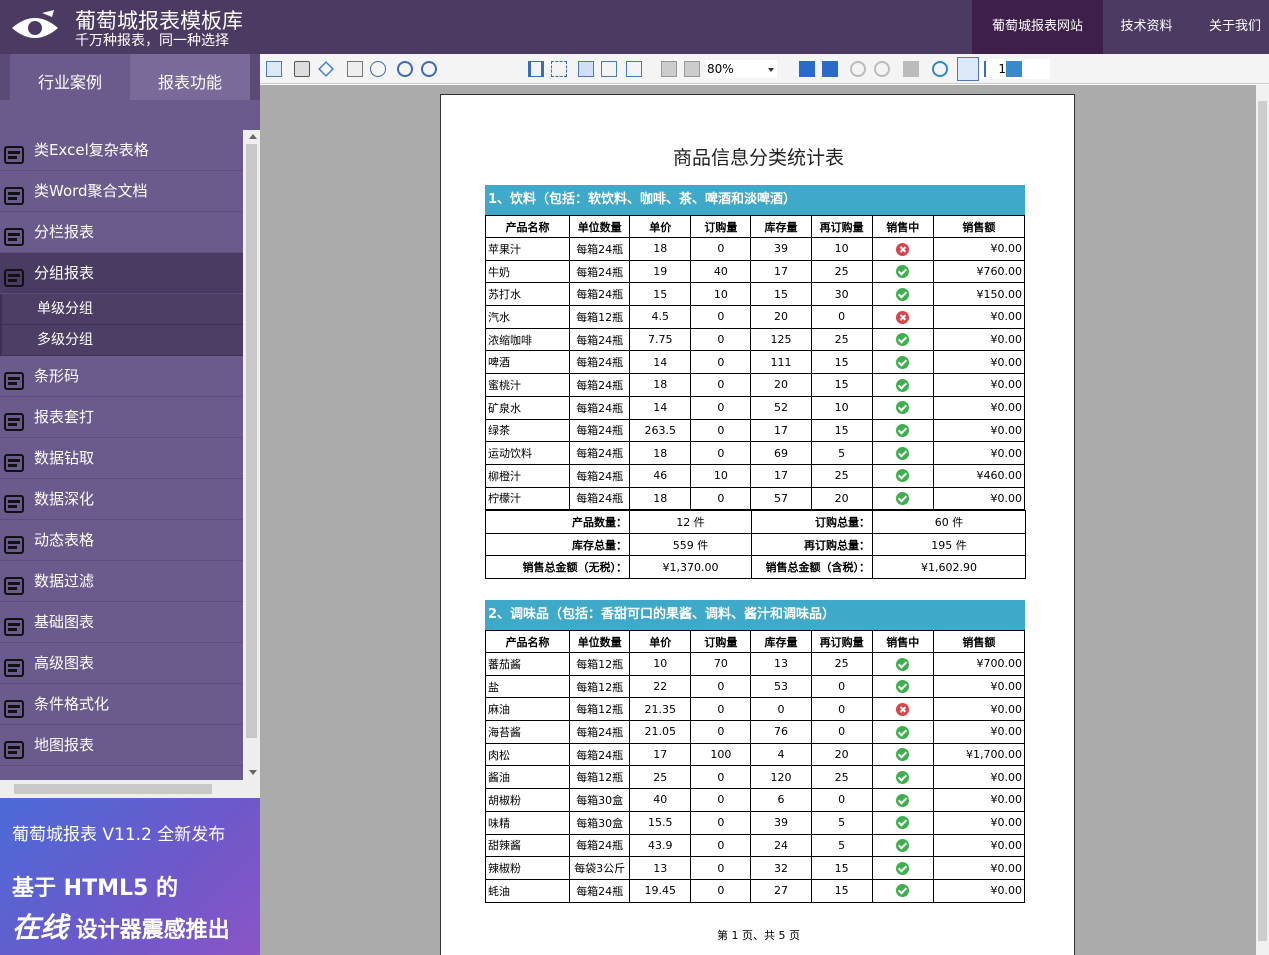 Image resolution: width=1269 pixels, height=955 pixels. What do you see at coordinates (121, 540) in the screenshot?
I see `sidebar-item-table: 动态表格` at bounding box center [121, 540].